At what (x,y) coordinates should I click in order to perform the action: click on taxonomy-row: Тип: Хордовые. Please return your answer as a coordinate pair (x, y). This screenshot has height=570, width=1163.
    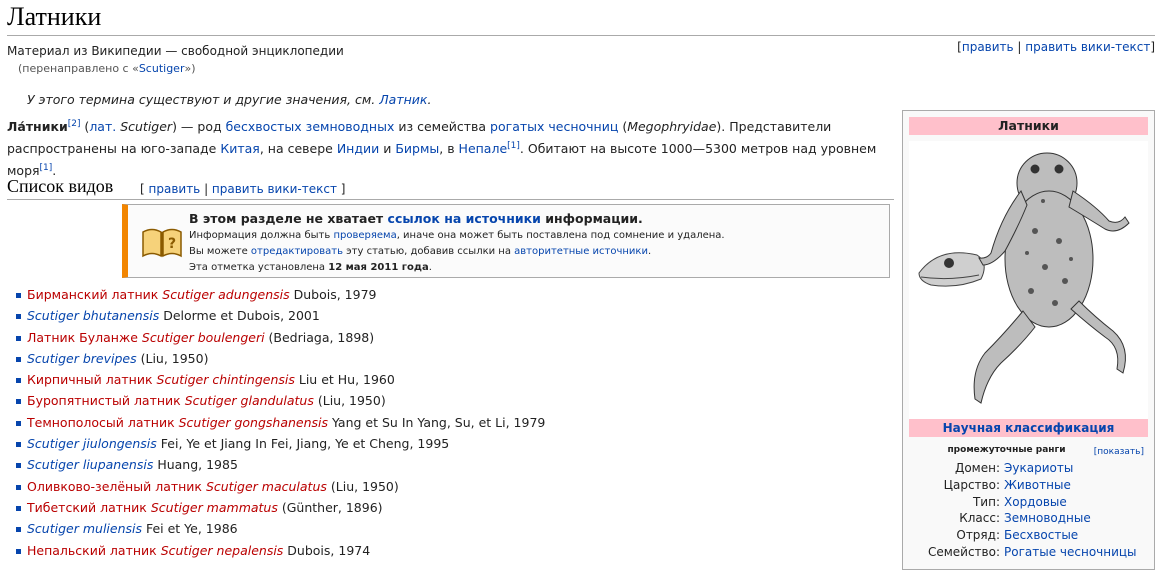
    Looking at the image, I should click on (1028, 502).